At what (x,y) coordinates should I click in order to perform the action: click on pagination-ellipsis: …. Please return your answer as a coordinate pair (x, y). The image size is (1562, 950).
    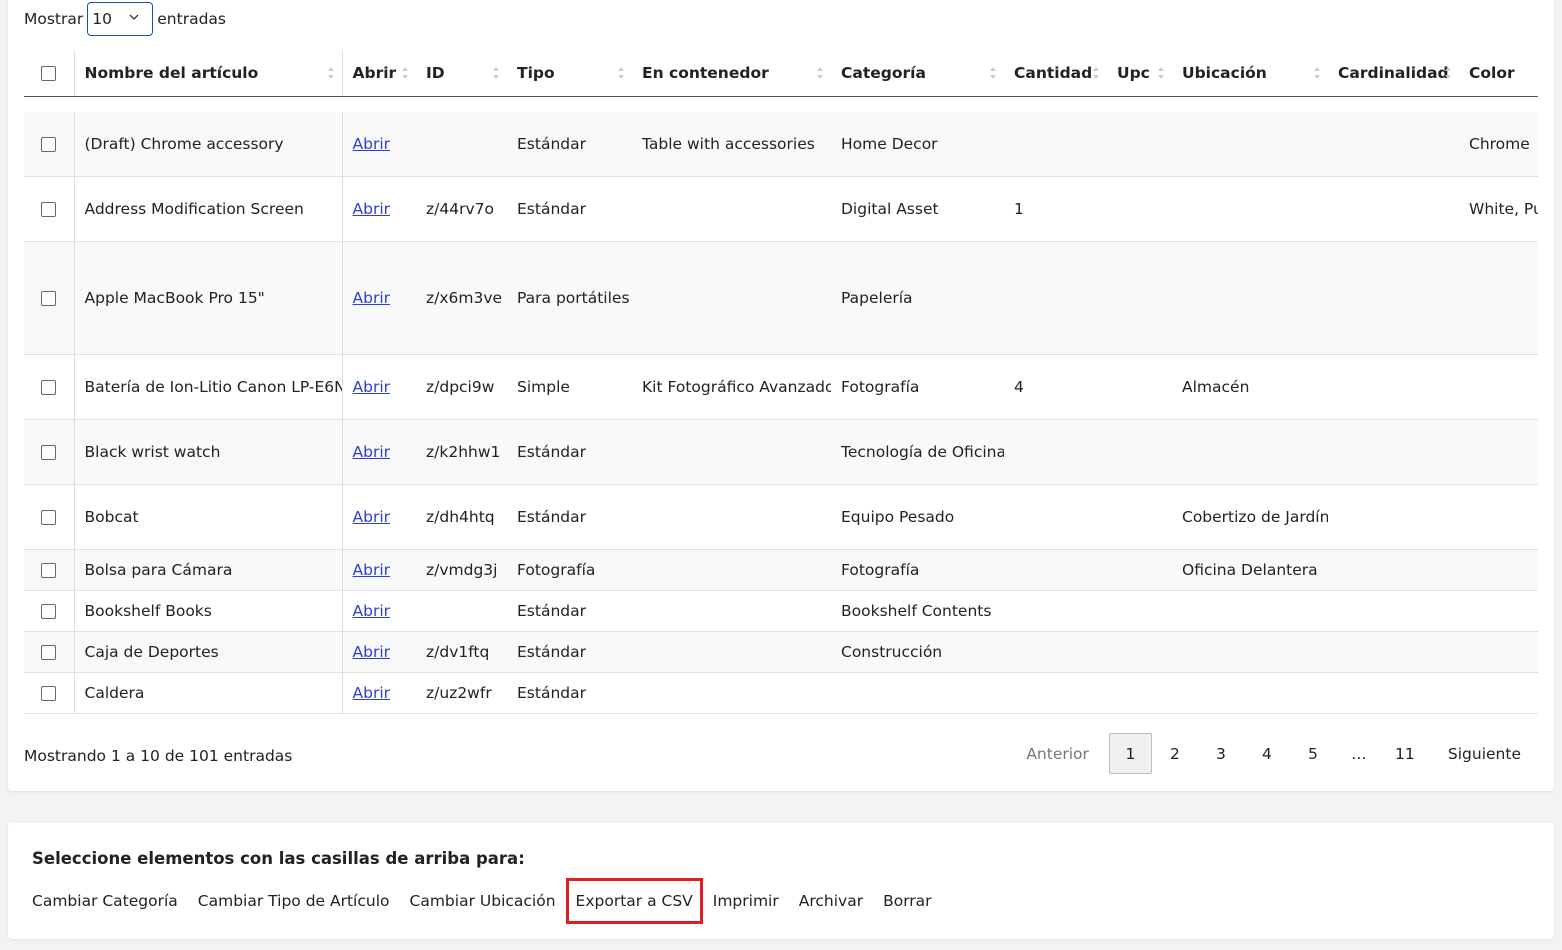
    Looking at the image, I should click on (1359, 753).